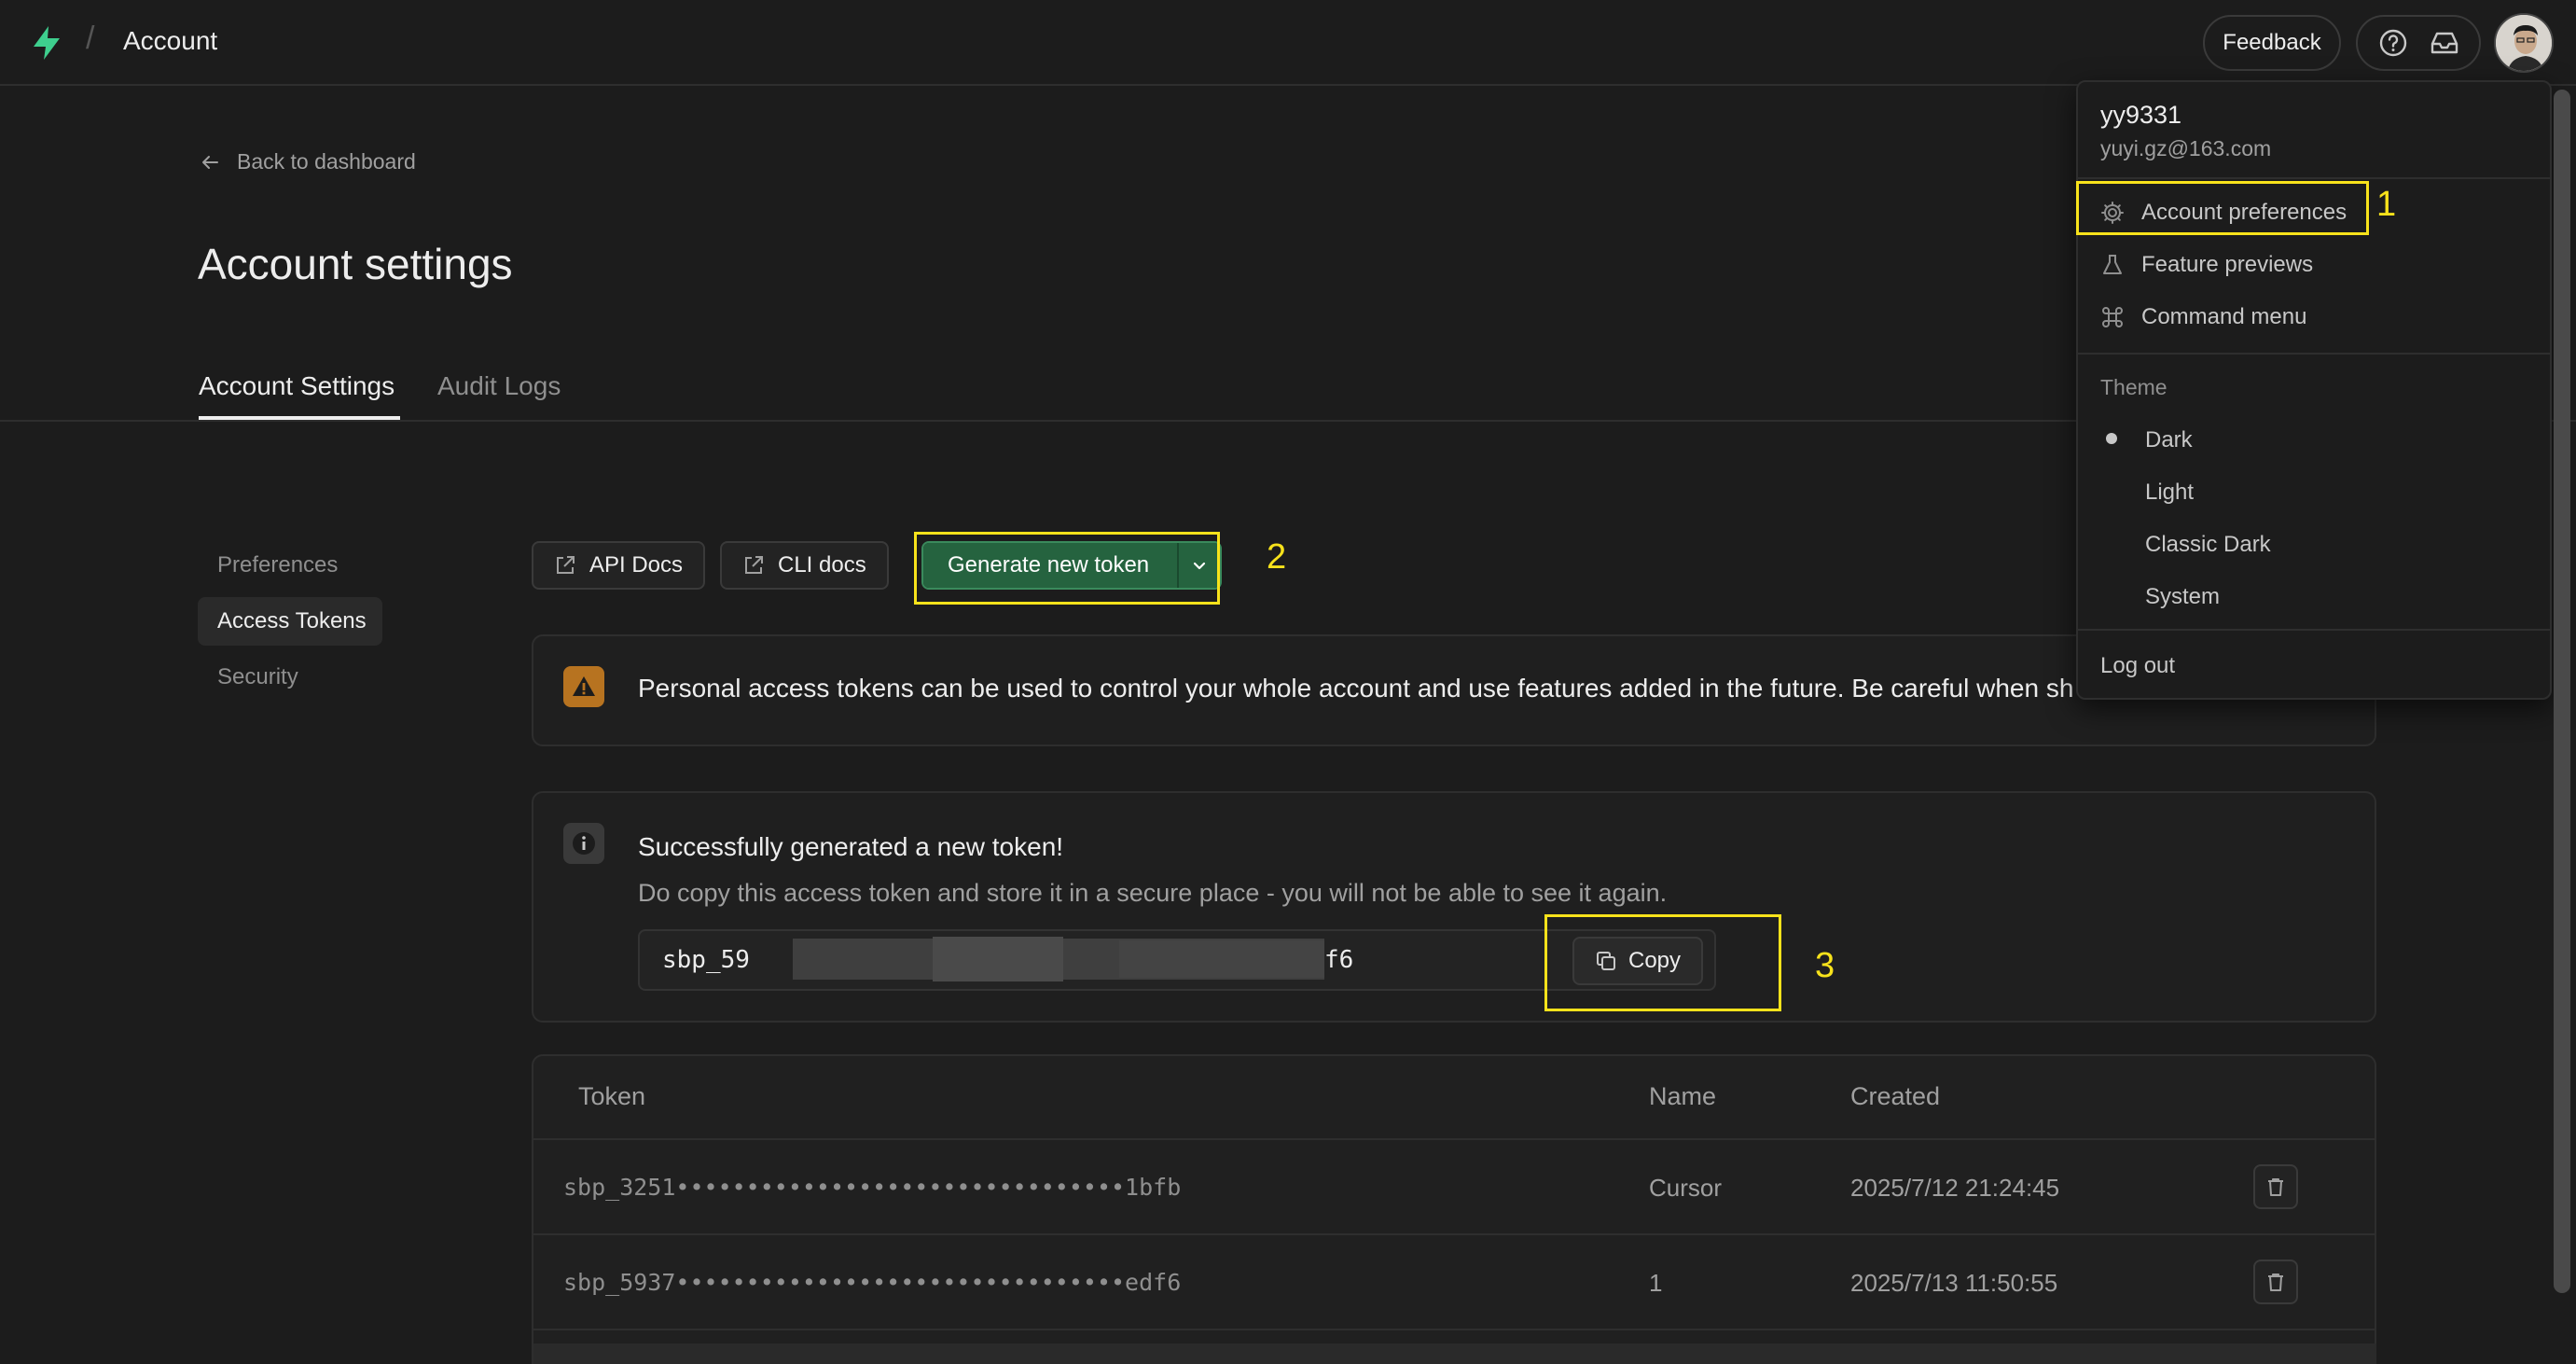 The image size is (2576, 1364). I want to click on command-icon, so click(2112, 317).